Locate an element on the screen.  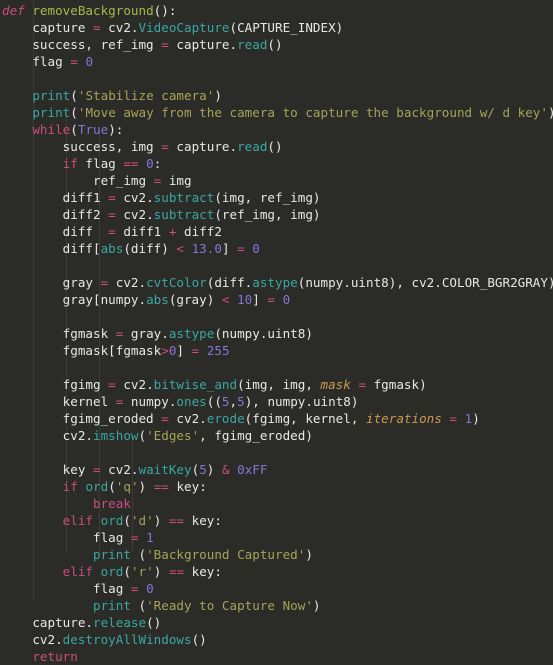
code-token: abs is located at coordinates (157, 299).